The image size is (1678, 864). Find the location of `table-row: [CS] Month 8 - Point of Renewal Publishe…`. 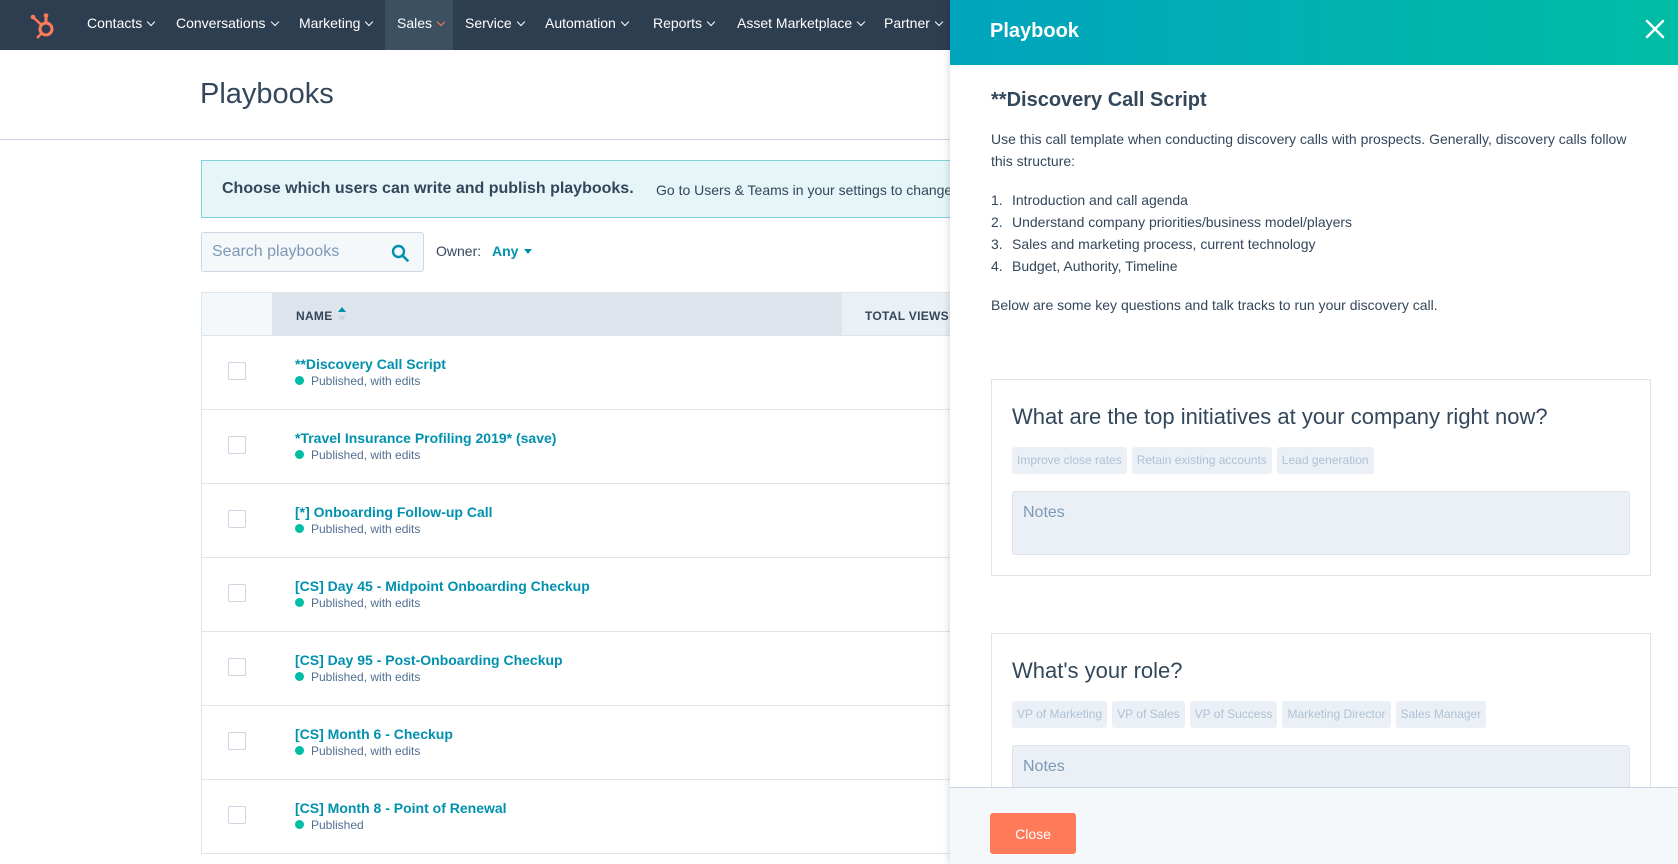

table-row: [CS] Month 8 - Point of Renewal Publishe… is located at coordinates (586, 817).